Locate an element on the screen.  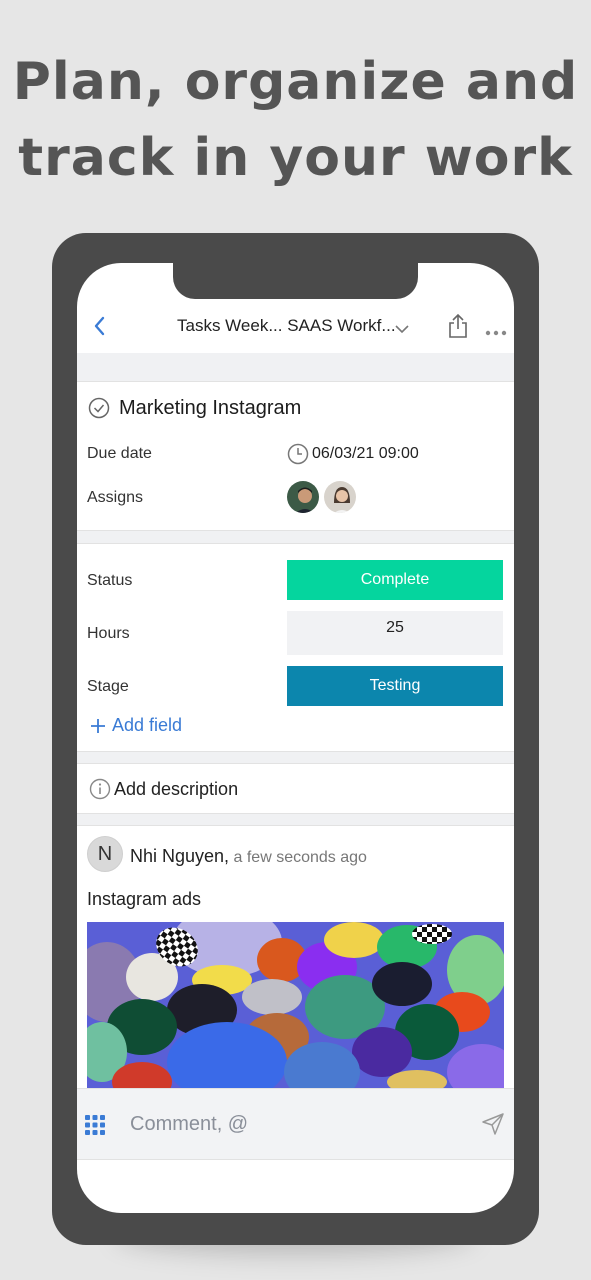
stage-label: Stage is located at coordinates (108, 686).